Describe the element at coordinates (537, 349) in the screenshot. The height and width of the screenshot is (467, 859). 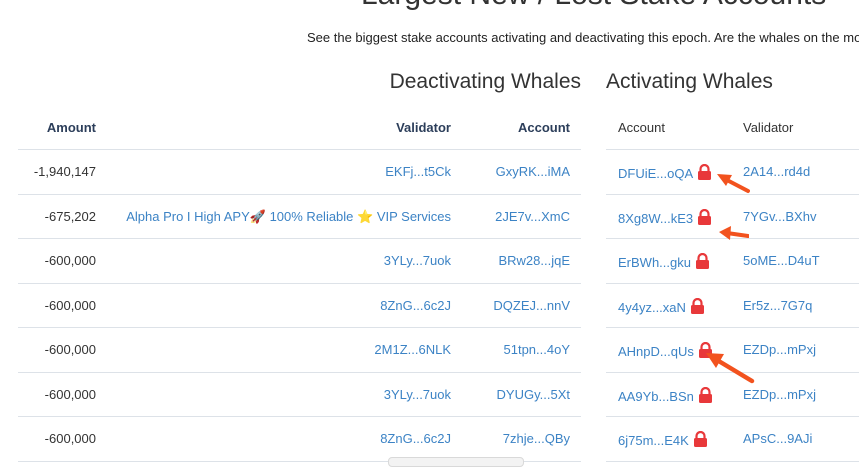
I see `account-link: 51tpn...4oY` at that location.